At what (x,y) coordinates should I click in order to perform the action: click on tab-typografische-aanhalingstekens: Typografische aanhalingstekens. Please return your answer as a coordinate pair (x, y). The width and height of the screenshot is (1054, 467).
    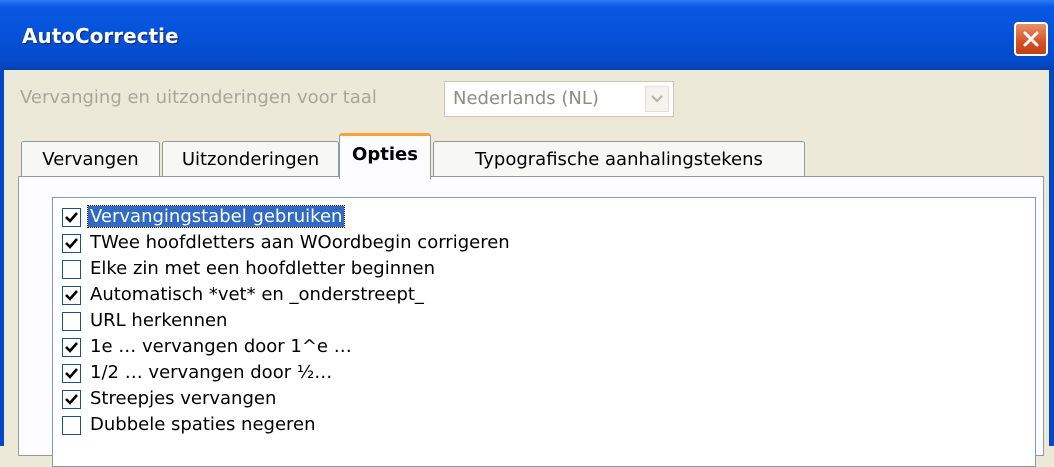
    Looking at the image, I should click on (619, 159).